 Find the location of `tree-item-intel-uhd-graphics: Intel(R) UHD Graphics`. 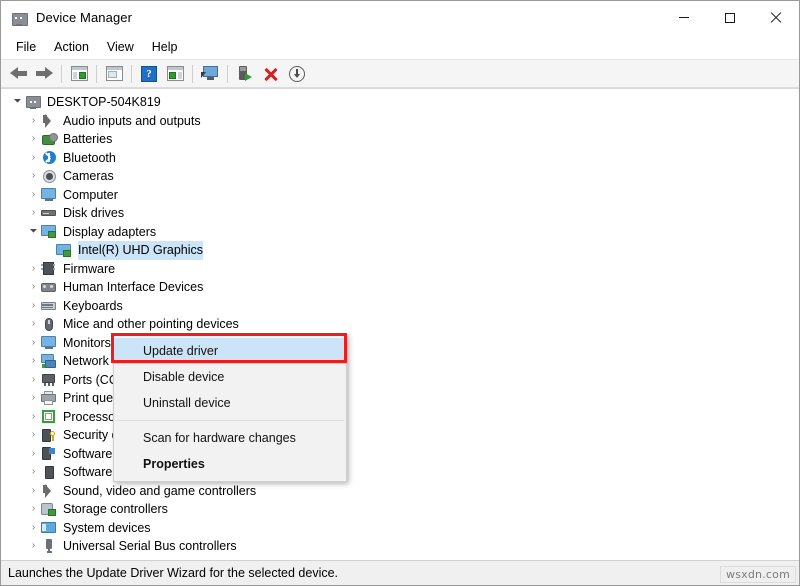

tree-item-intel-uhd-graphics: Intel(R) UHD Graphics is located at coordinates (400, 250).